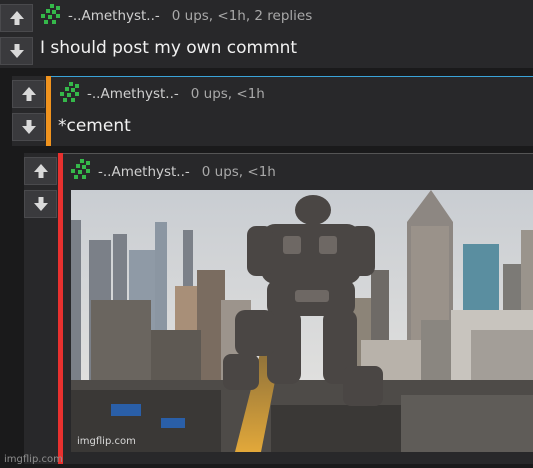  Describe the element at coordinates (169, 48) in the screenshot. I see `comment-text: I should post my own commnt` at that location.